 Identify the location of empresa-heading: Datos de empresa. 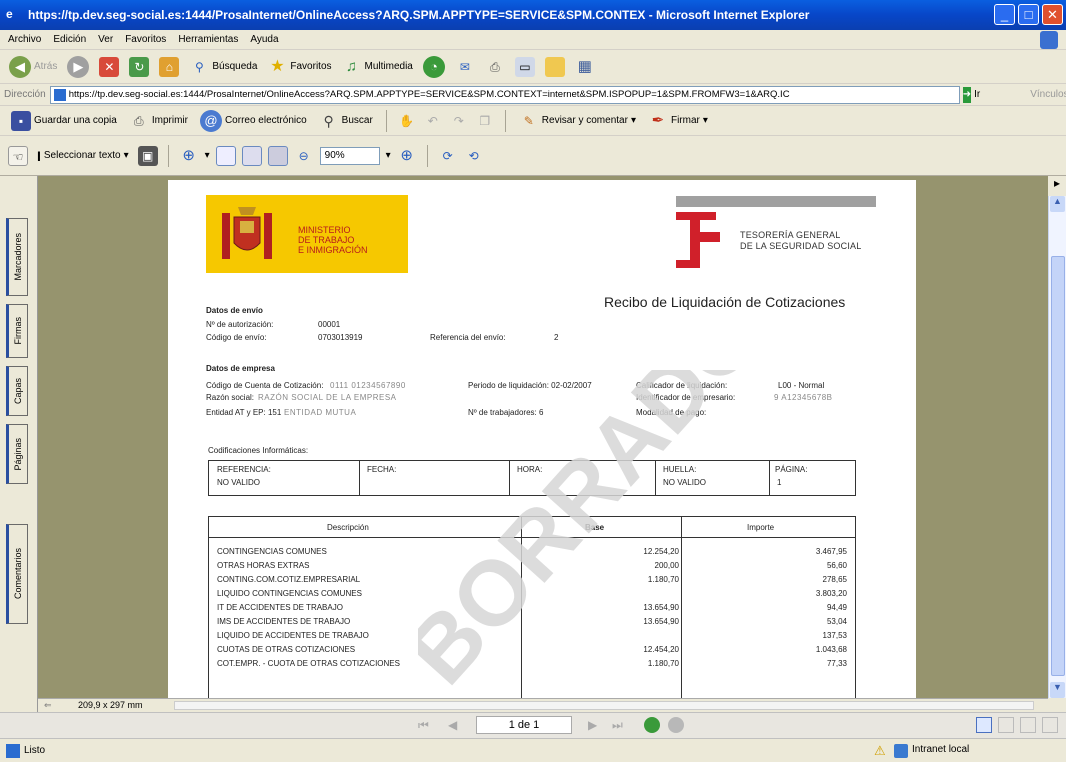
(240, 368).